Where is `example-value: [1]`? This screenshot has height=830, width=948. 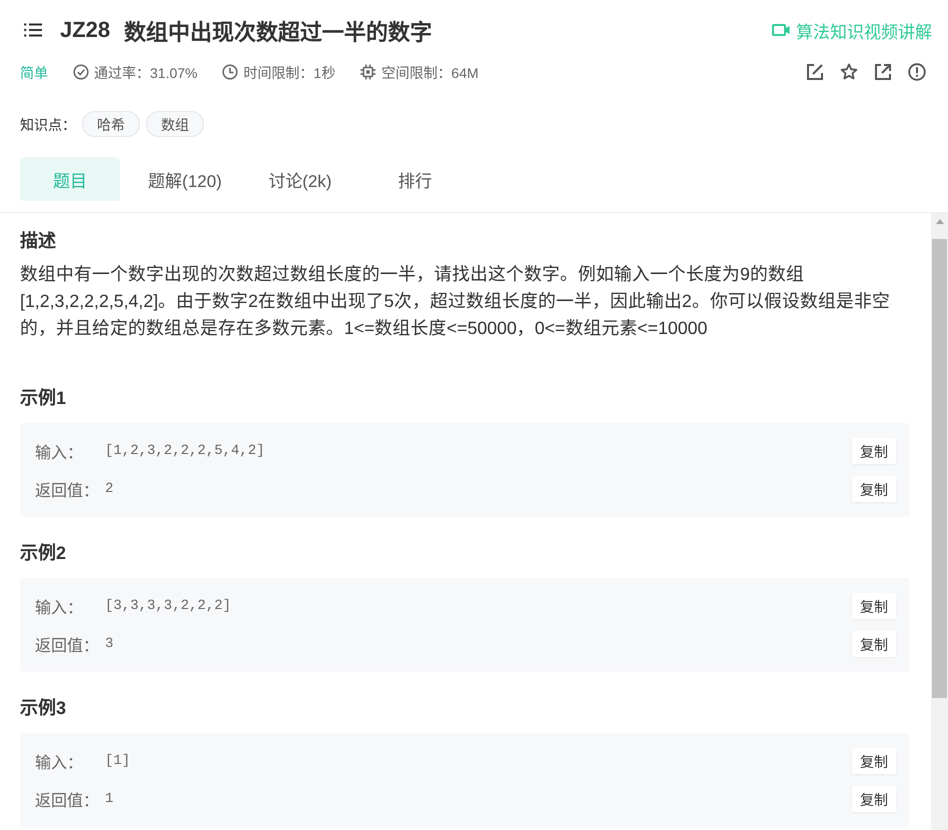
example-value: [1] is located at coordinates (117, 761).